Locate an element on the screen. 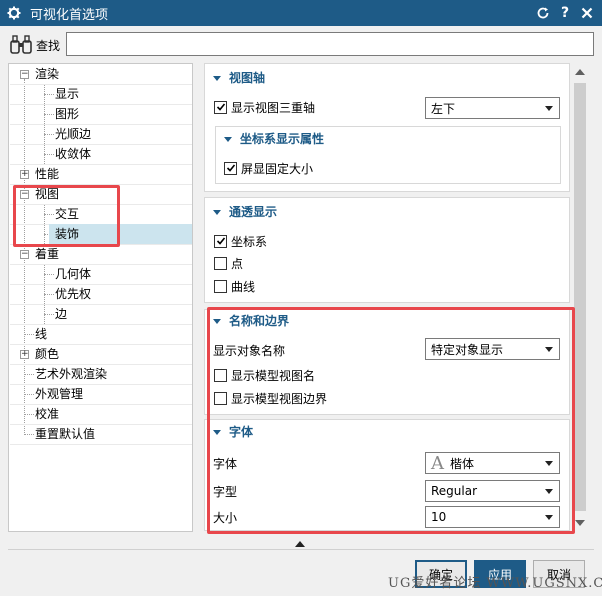 This screenshot has width=602, height=596. model-view-border-row: 显示模型视图边界 is located at coordinates (270, 398).